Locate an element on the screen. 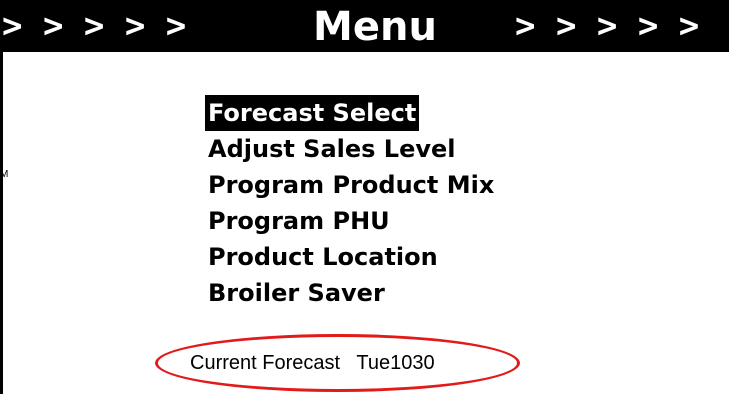 This screenshot has width=729, height=394. current-forecast-label: Current Forecast is located at coordinates (265, 363).